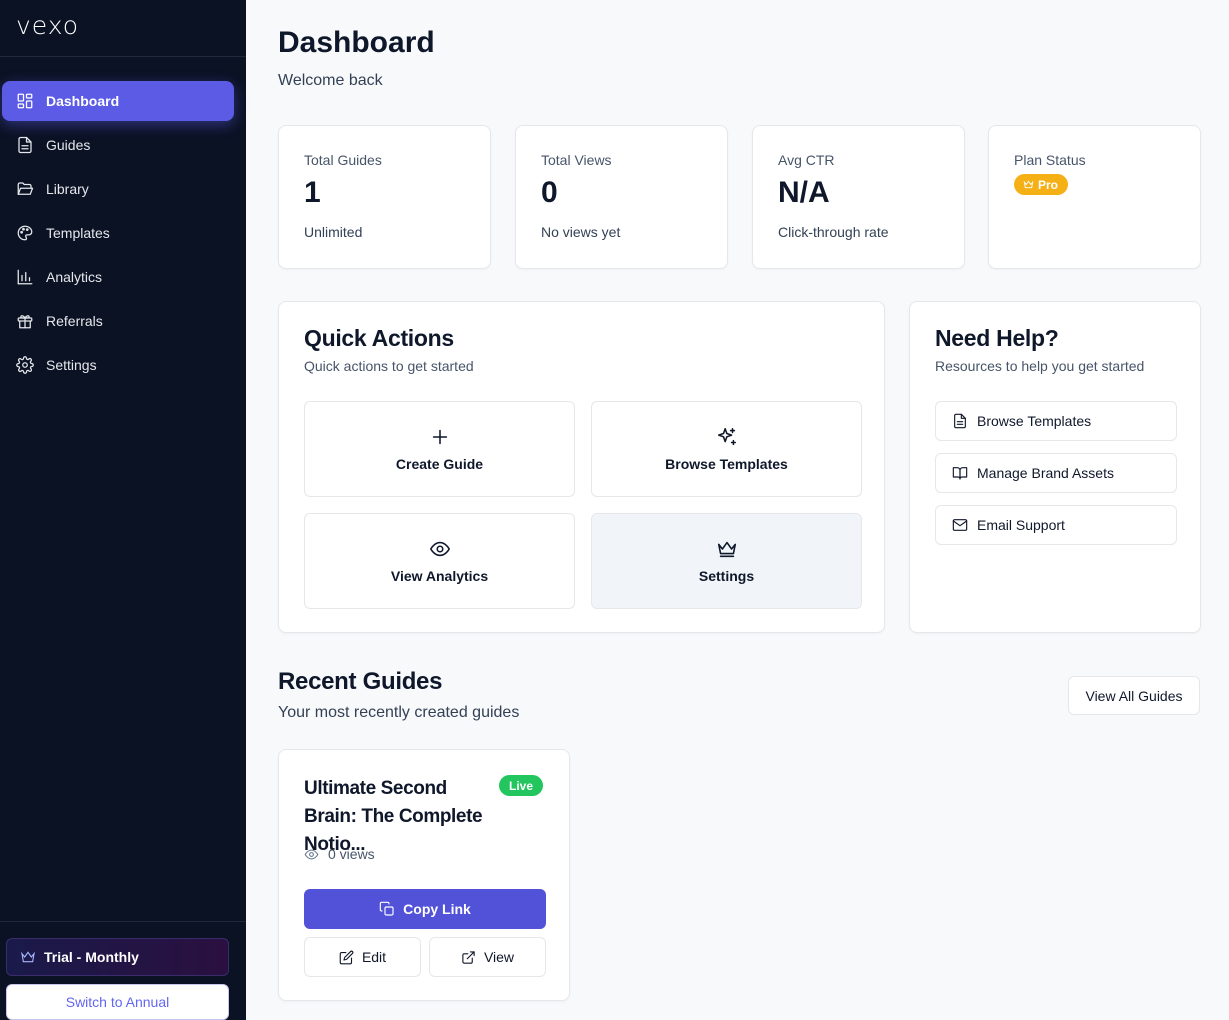 The height and width of the screenshot is (1020, 1229). What do you see at coordinates (118, 189) in the screenshot?
I see `sidebar-item-library: Library` at bounding box center [118, 189].